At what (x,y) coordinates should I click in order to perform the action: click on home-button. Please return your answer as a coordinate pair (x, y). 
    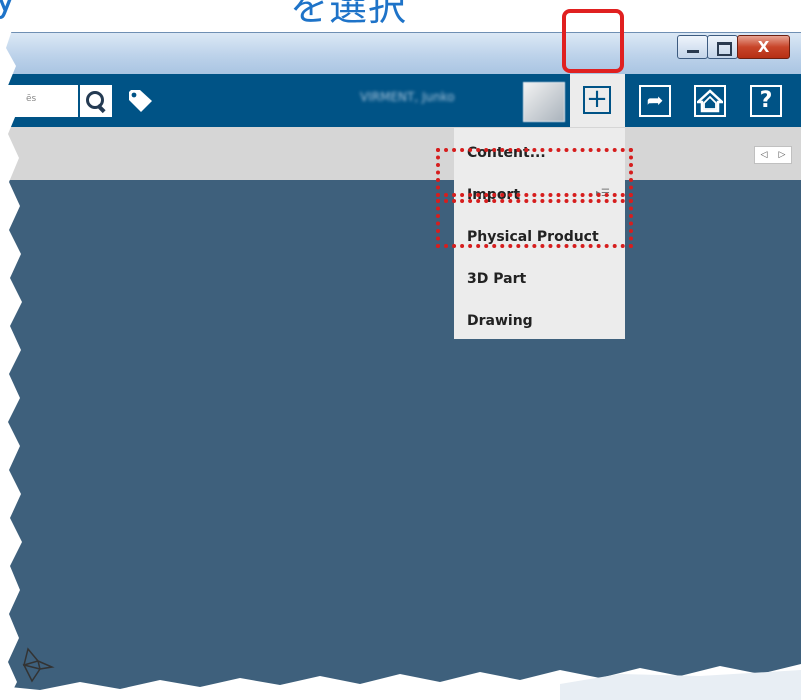
    Looking at the image, I should click on (710, 101).